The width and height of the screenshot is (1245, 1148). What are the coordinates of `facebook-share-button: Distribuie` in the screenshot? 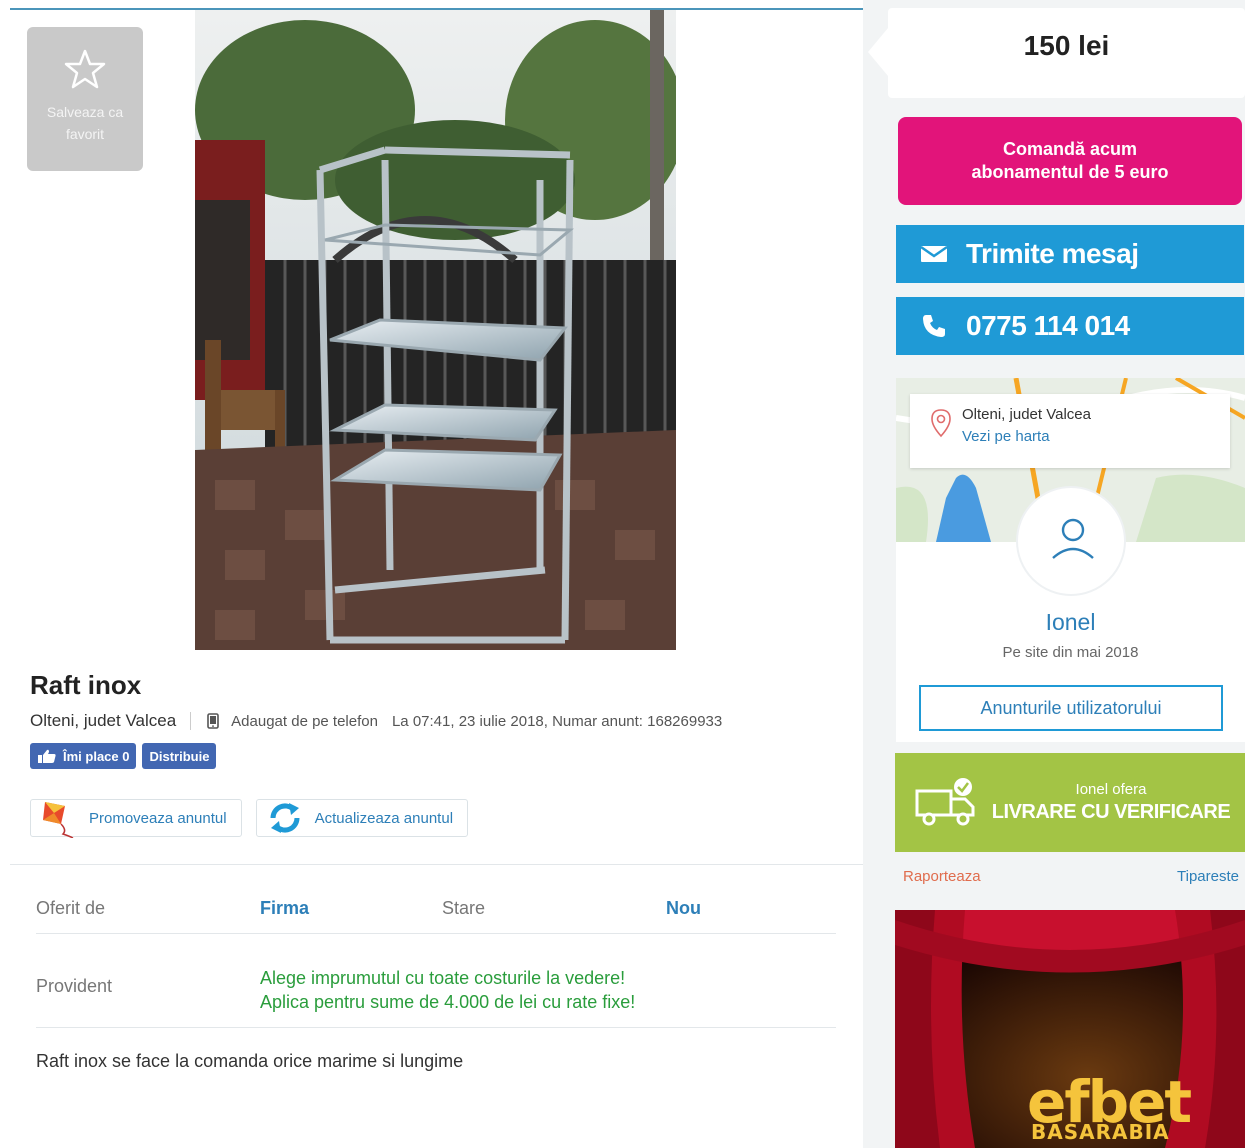 It's located at (179, 756).